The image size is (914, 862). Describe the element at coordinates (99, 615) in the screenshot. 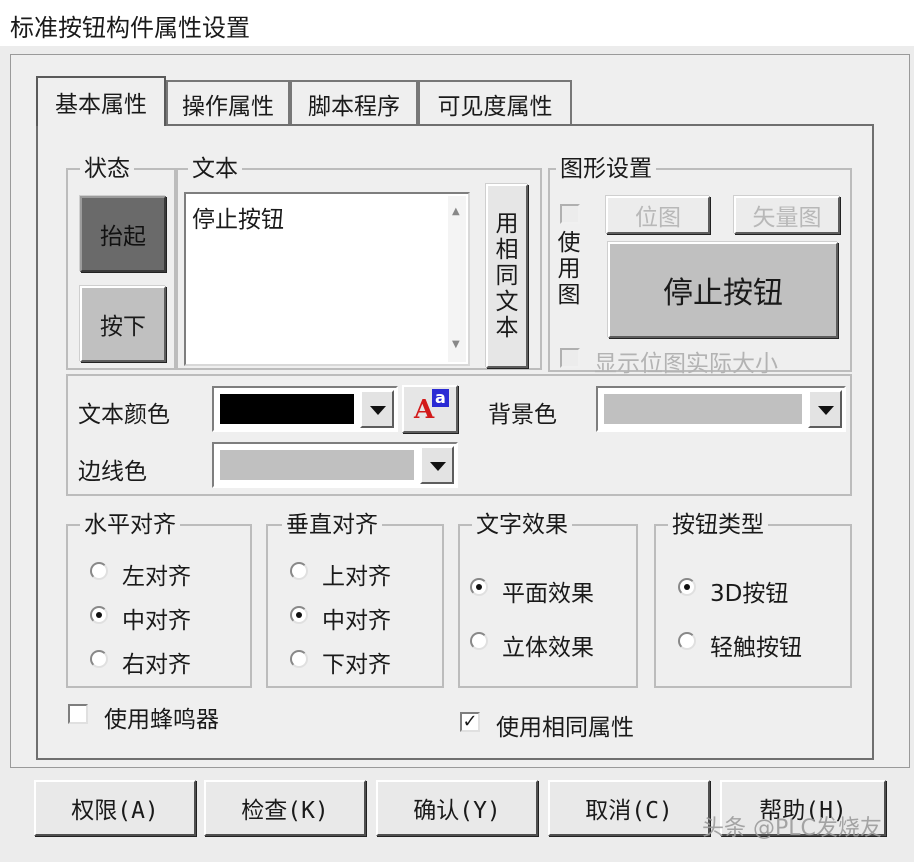

I see `h-align-center-radio` at that location.